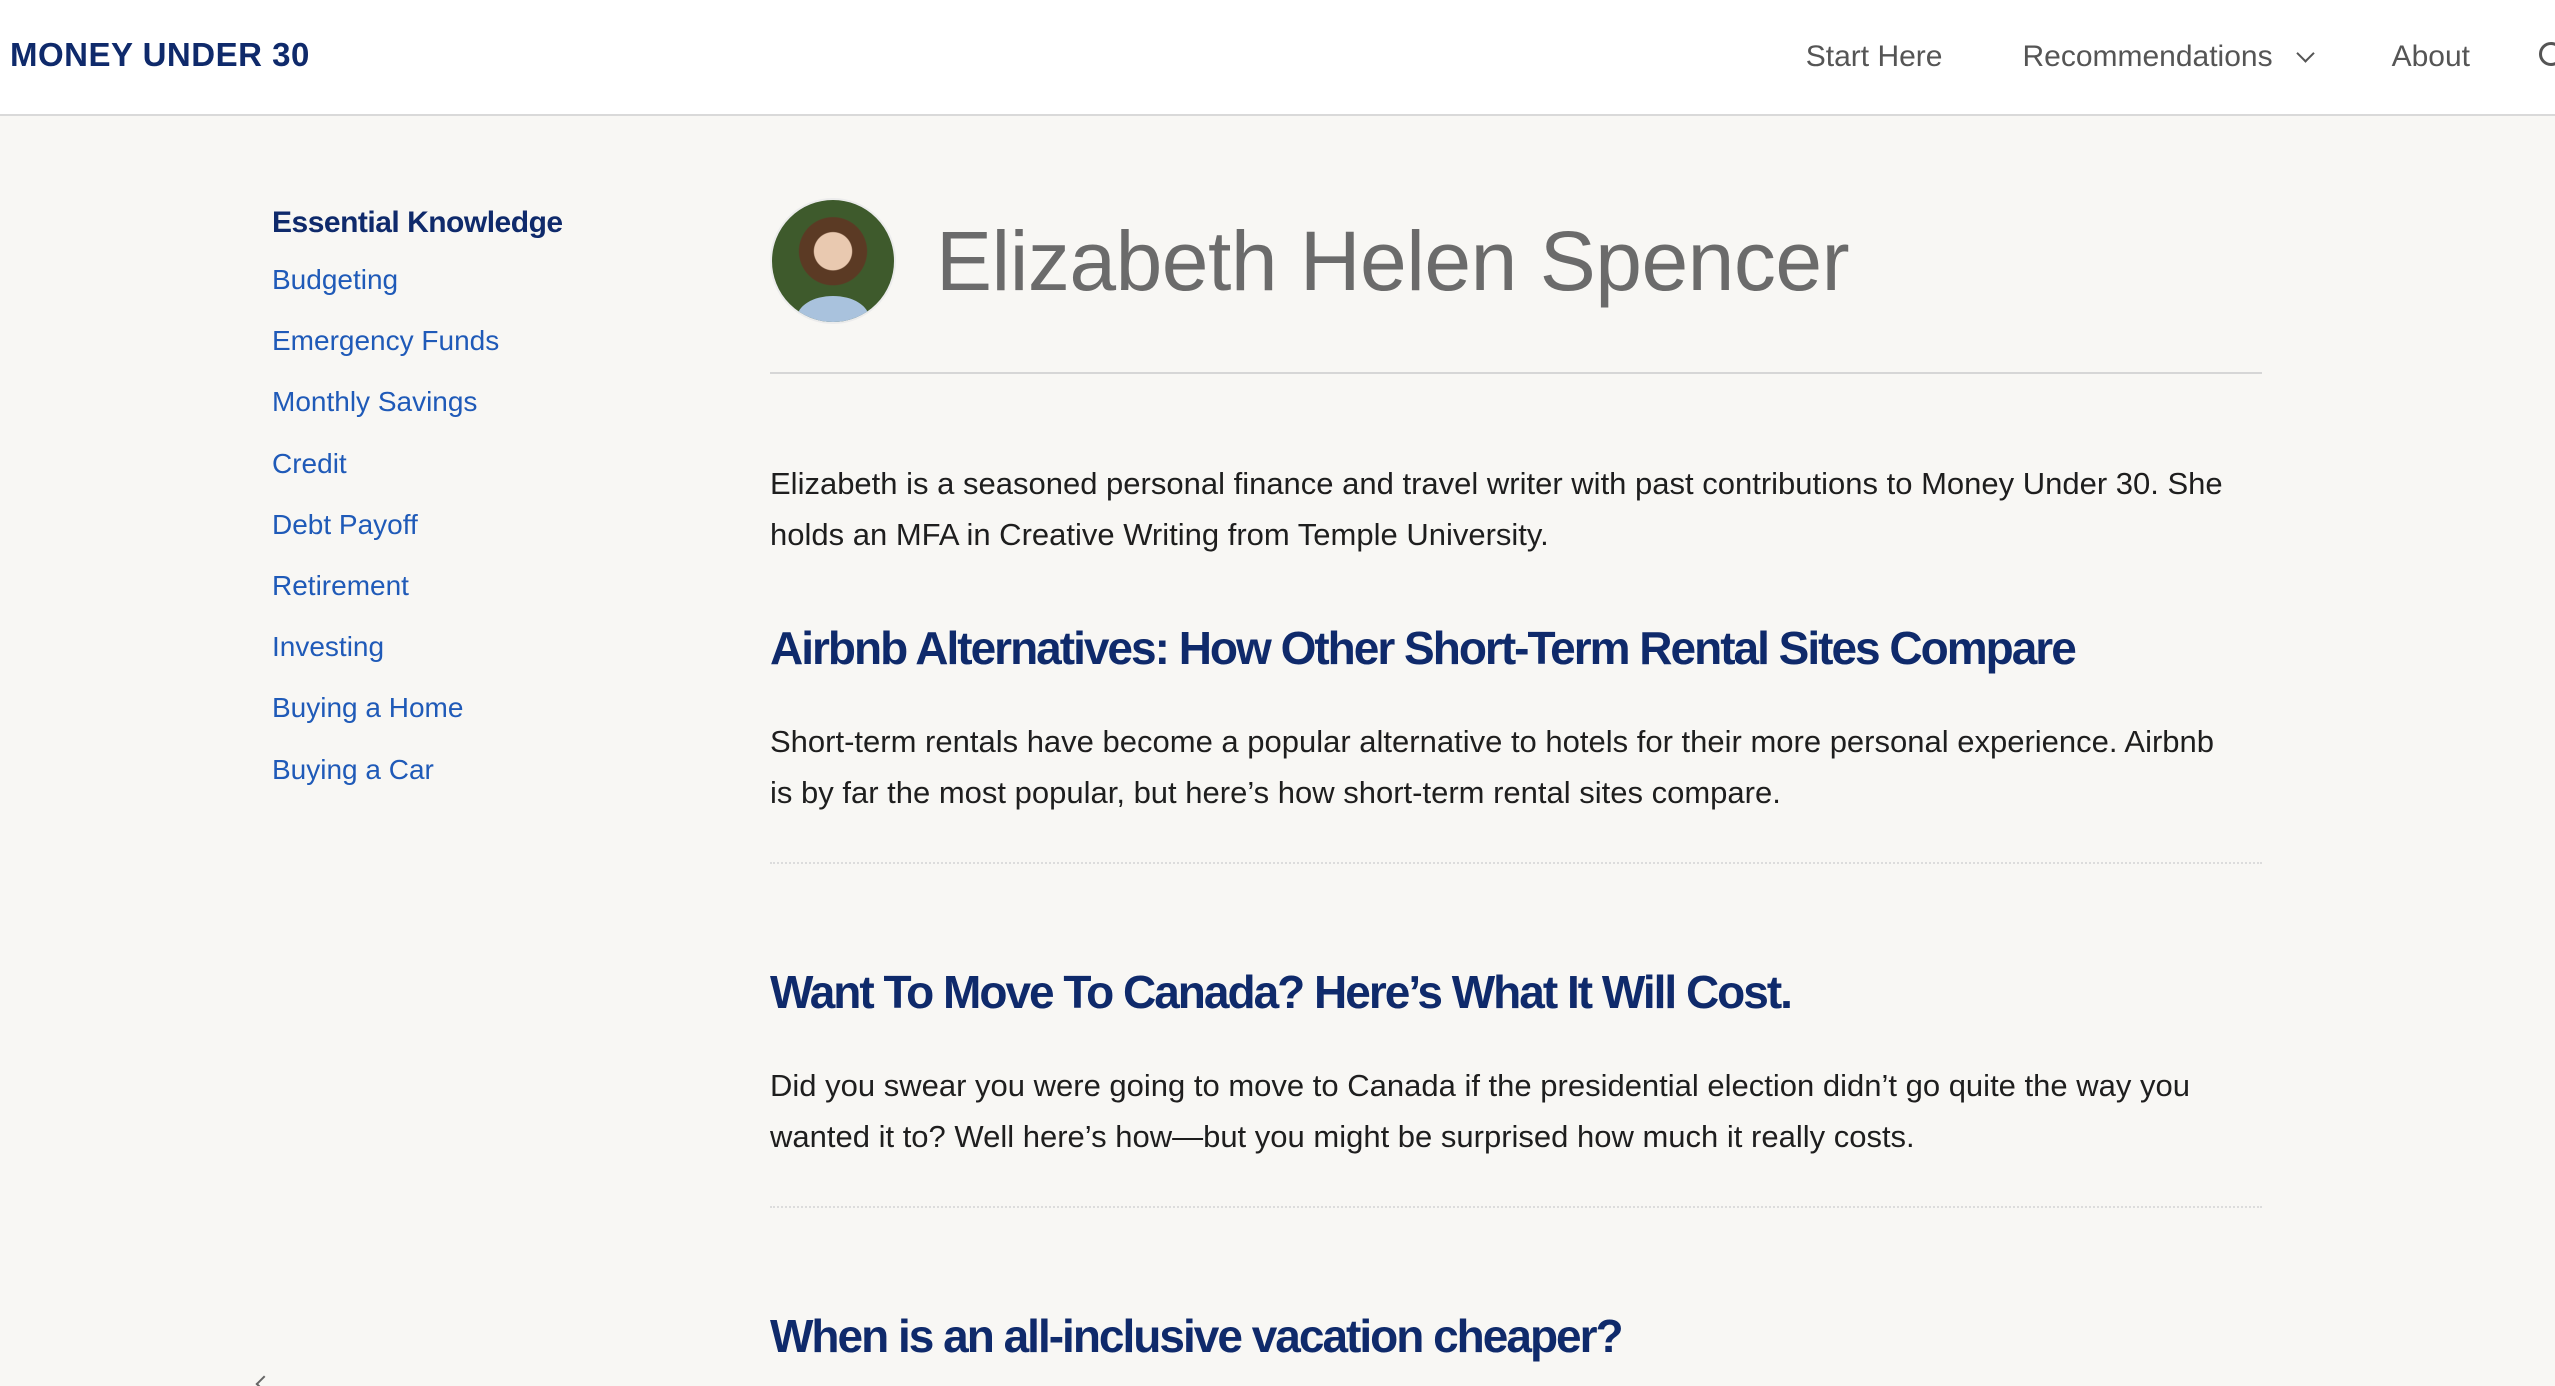  What do you see at coordinates (345, 524) in the screenshot?
I see `sidebar-link-debt-payoff: Debt Payoff` at bounding box center [345, 524].